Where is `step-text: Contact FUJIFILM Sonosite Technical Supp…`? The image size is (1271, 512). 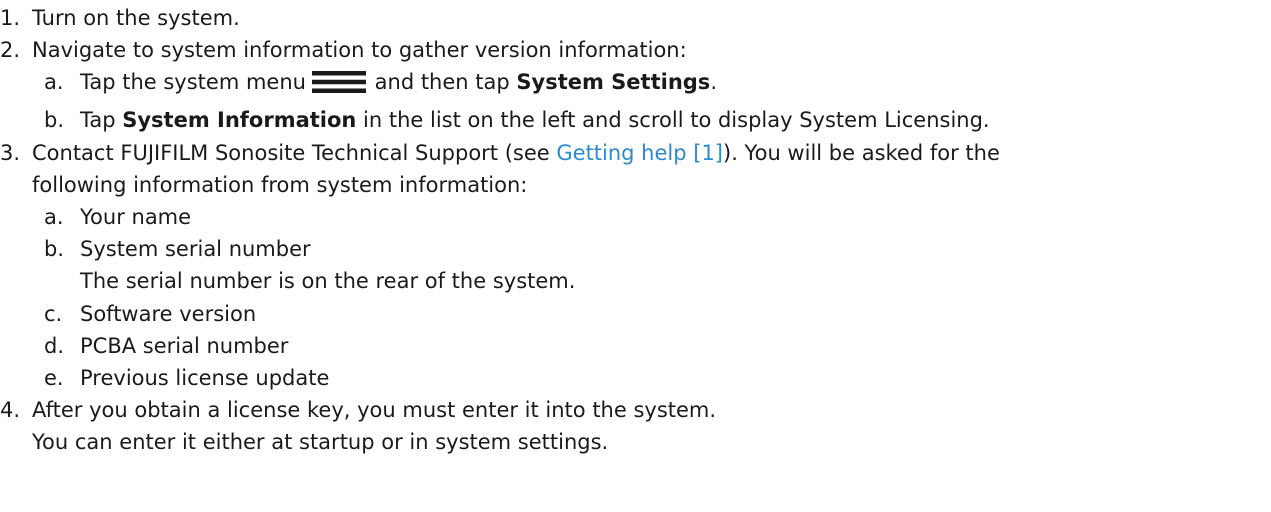 step-text: Contact FUJIFILM Sonosite Technical Supp… is located at coordinates (516, 152).